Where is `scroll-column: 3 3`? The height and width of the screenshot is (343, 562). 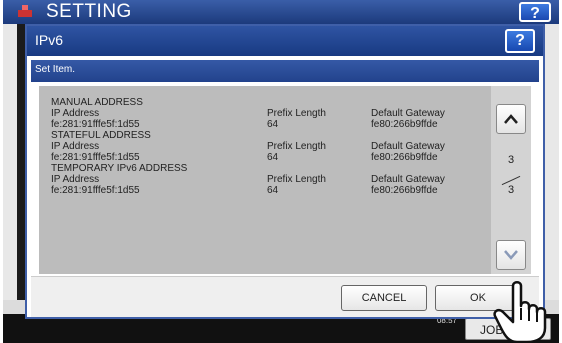 scroll-column: 3 3 is located at coordinates (511, 180).